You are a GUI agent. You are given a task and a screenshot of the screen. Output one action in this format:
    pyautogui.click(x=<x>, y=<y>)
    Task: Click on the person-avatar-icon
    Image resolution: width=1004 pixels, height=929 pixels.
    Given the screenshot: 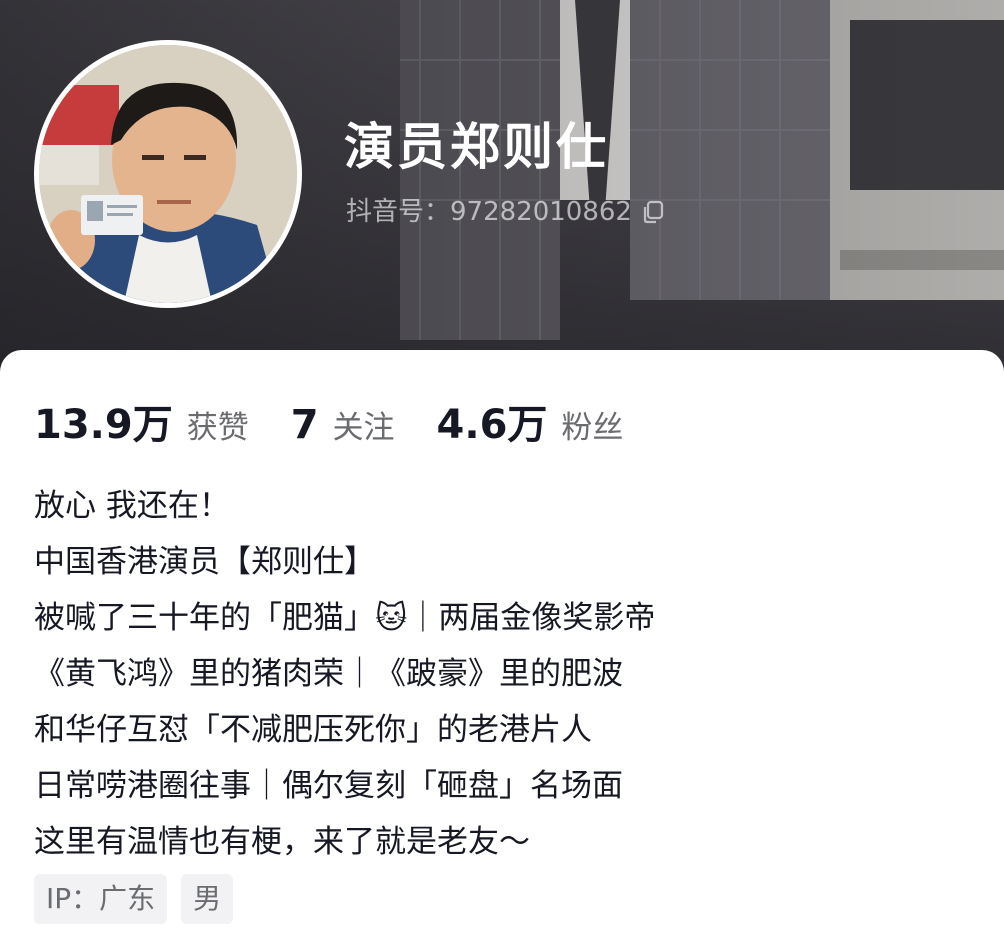 What is the action you would take?
    pyautogui.click(x=168, y=174)
    